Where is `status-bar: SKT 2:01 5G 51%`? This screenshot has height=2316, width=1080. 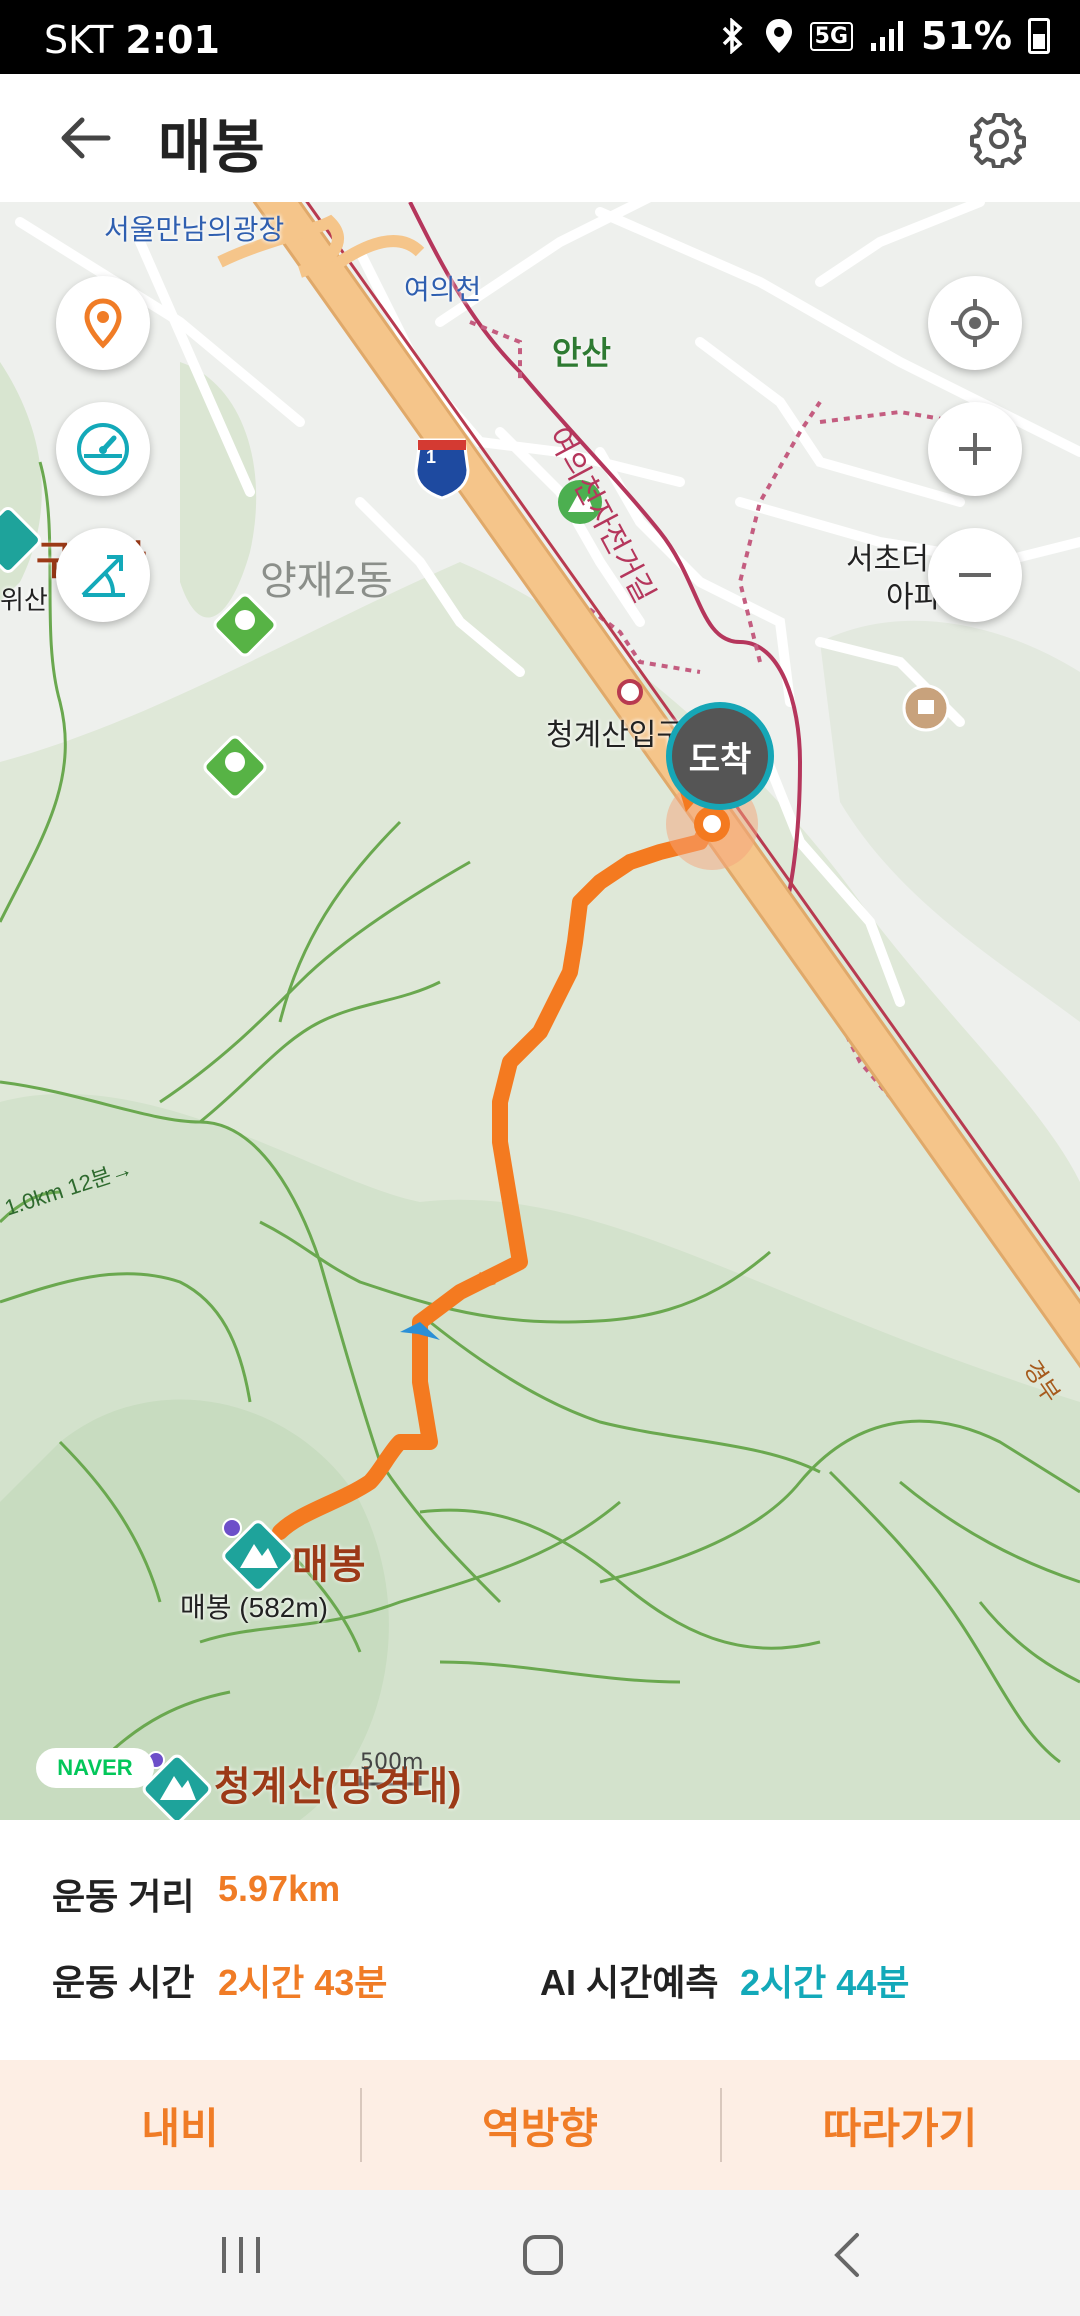 status-bar: SKT 2:01 5G 51% is located at coordinates (540, 37).